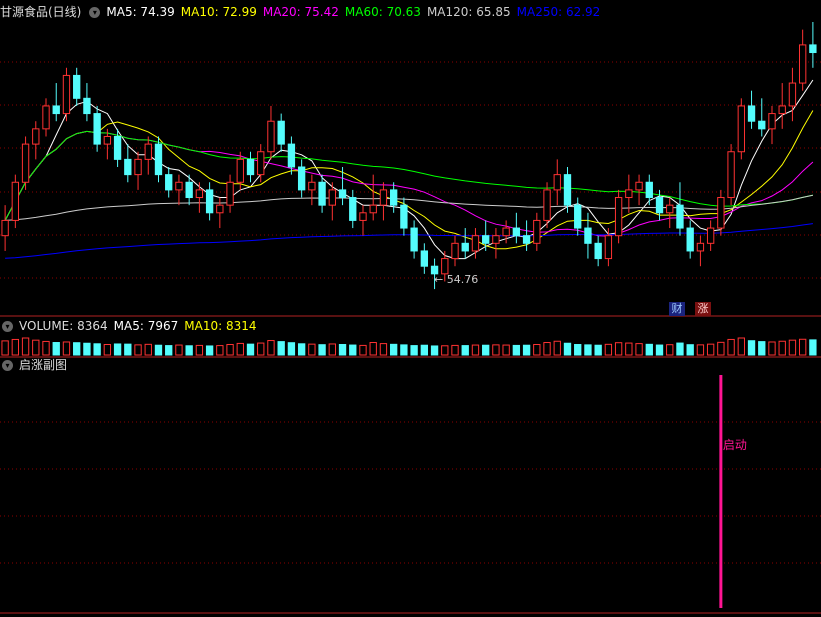  I want to click on sub-chart-header: ▾ 启涨副图, so click(410, 365).